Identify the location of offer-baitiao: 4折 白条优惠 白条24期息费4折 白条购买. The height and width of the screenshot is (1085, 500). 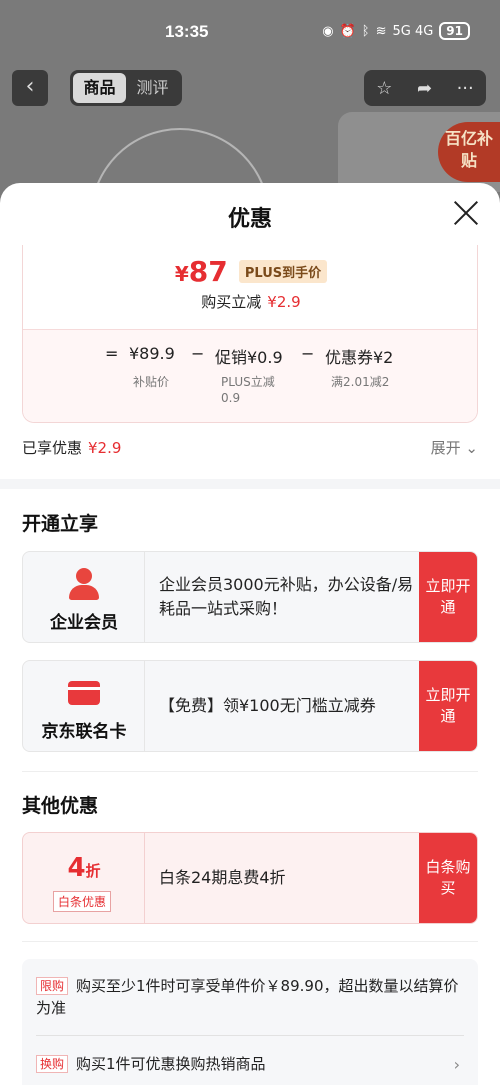
(250, 878).